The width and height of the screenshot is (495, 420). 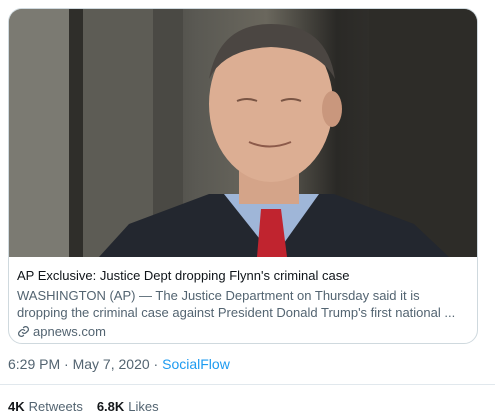 I want to click on link-icon, so click(x=23, y=331).